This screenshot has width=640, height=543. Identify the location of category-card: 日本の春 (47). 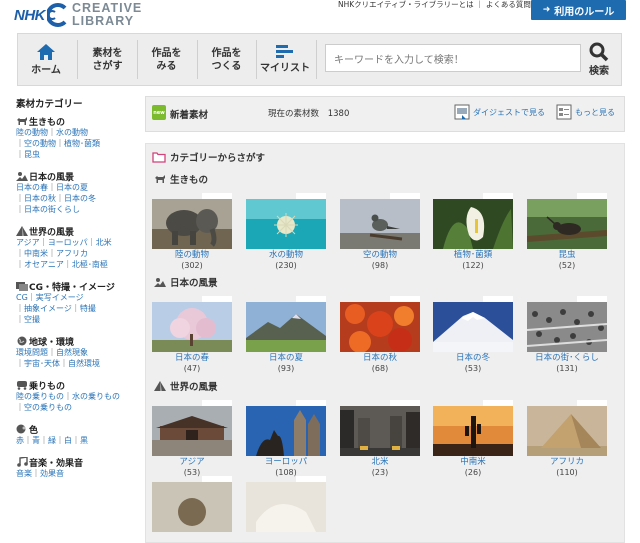
(192, 335).